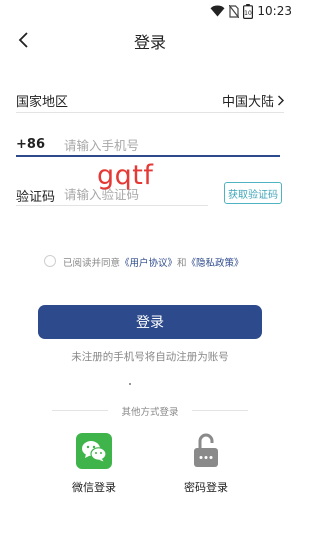 This screenshot has height=533, width=320. Describe the element at coordinates (148, 156) in the screenshot. I see `phone-underline` at that location.